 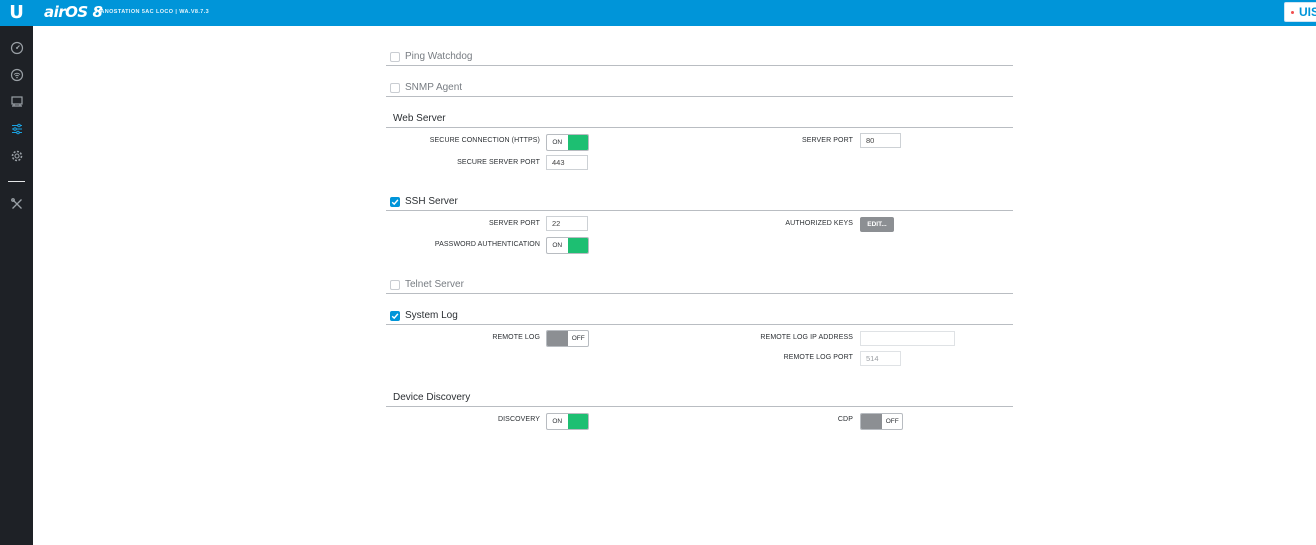 I want to click on section-web-server: Web Server, so click(x=699, y=119).